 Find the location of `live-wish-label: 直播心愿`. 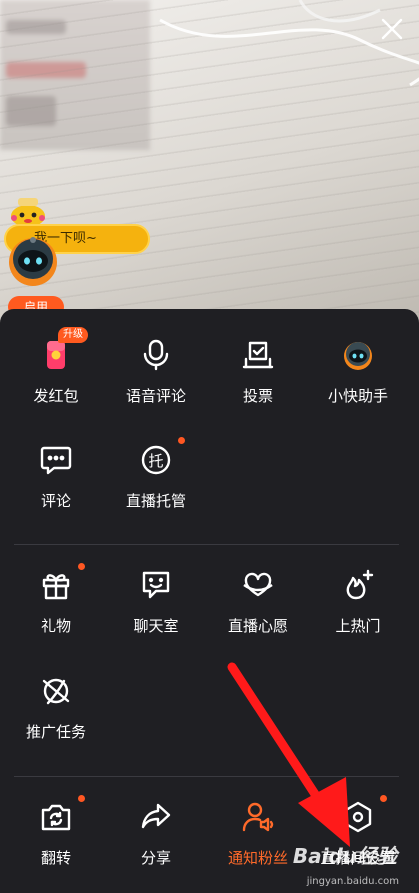

live-wish-label: 直播心愿 is located at coordinates (257, 626).